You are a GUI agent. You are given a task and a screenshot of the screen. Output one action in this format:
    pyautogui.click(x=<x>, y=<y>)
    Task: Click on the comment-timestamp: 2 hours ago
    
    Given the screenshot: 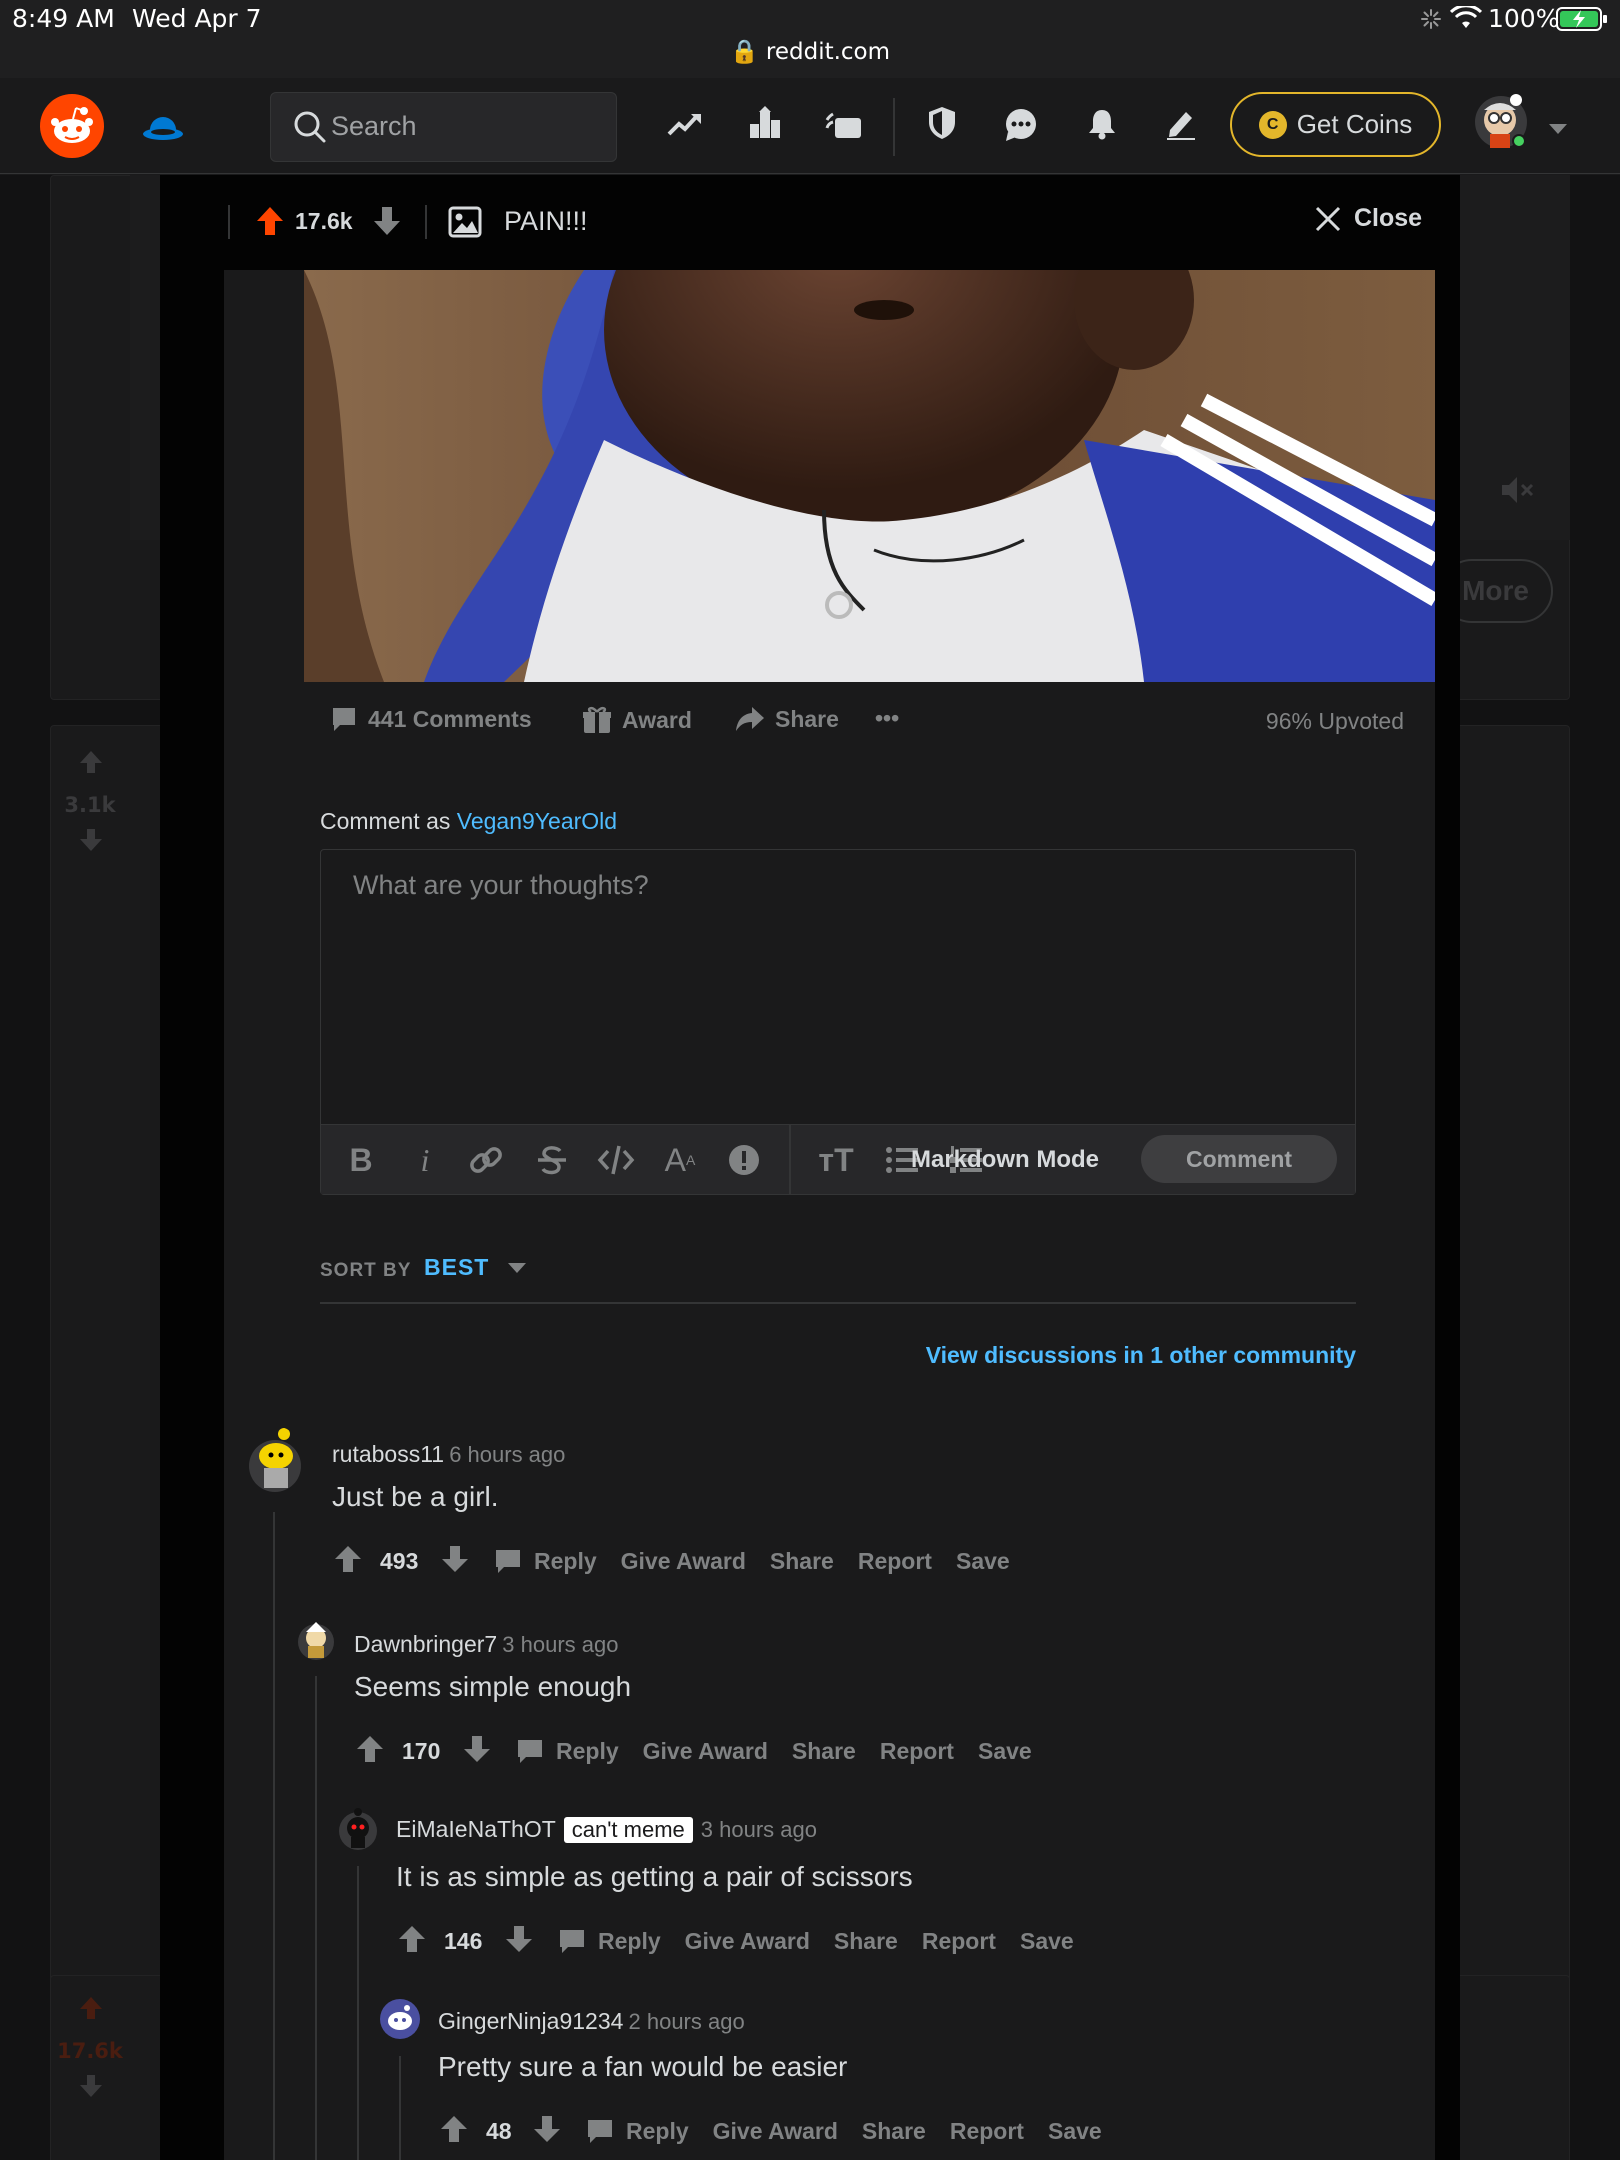 What is the action you would take?
    pyautogui.click(x=687, y=2021)
    